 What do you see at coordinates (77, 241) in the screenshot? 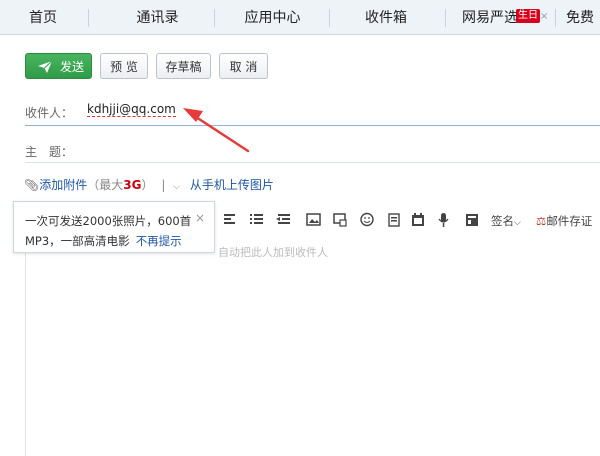
I see `tooltip-line-2-text: MP3，一部高清电影` at bounding box center [77, 241].